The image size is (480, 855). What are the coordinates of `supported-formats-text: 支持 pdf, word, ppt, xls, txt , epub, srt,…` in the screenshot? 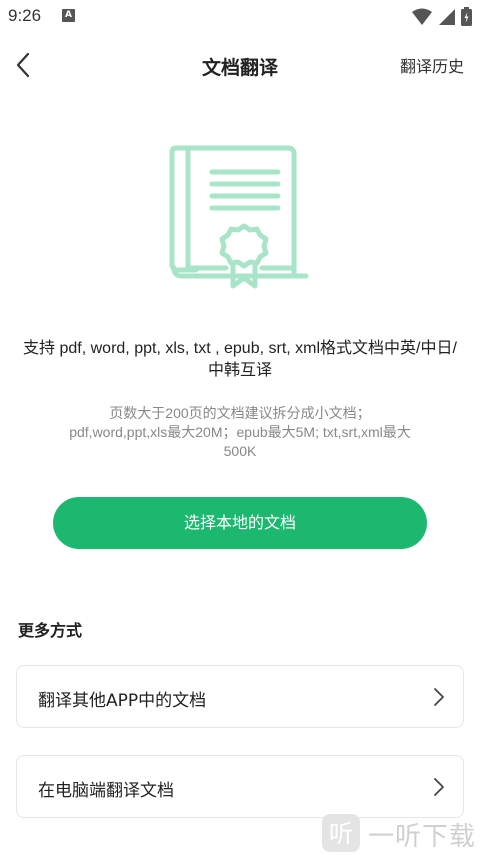 It's located at (240, 359).